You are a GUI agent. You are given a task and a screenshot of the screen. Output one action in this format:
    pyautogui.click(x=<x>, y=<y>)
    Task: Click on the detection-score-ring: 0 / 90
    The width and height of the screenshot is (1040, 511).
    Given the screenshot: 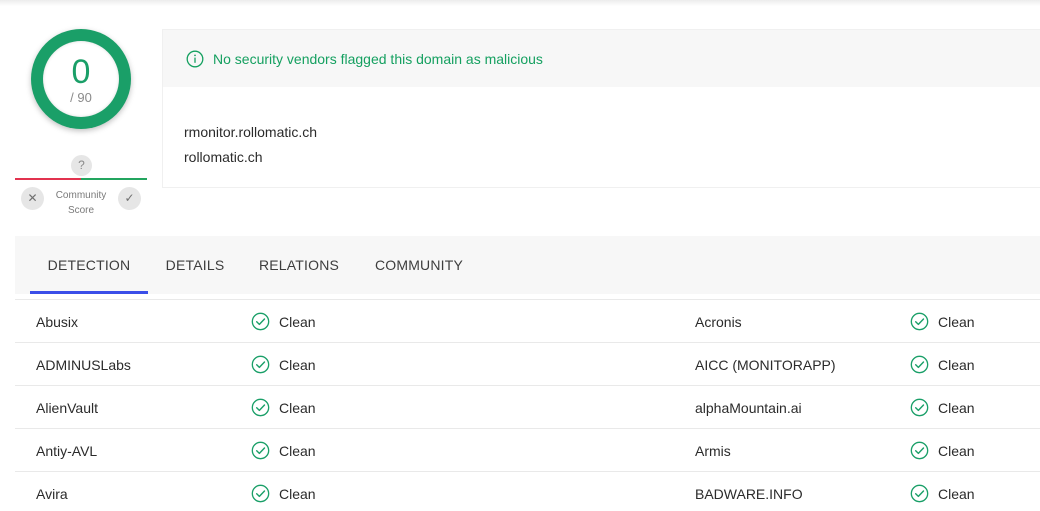 What is the action you would take?
    pyautogui.click(x=81, y=79)
    